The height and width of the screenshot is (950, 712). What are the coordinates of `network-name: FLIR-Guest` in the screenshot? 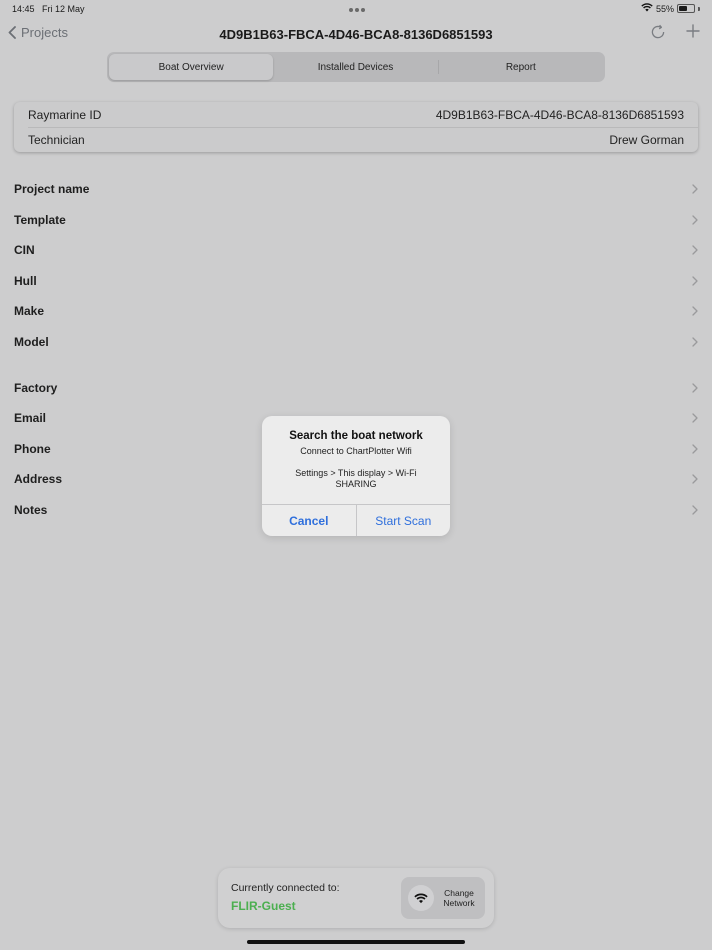 It's located at (263, 906).